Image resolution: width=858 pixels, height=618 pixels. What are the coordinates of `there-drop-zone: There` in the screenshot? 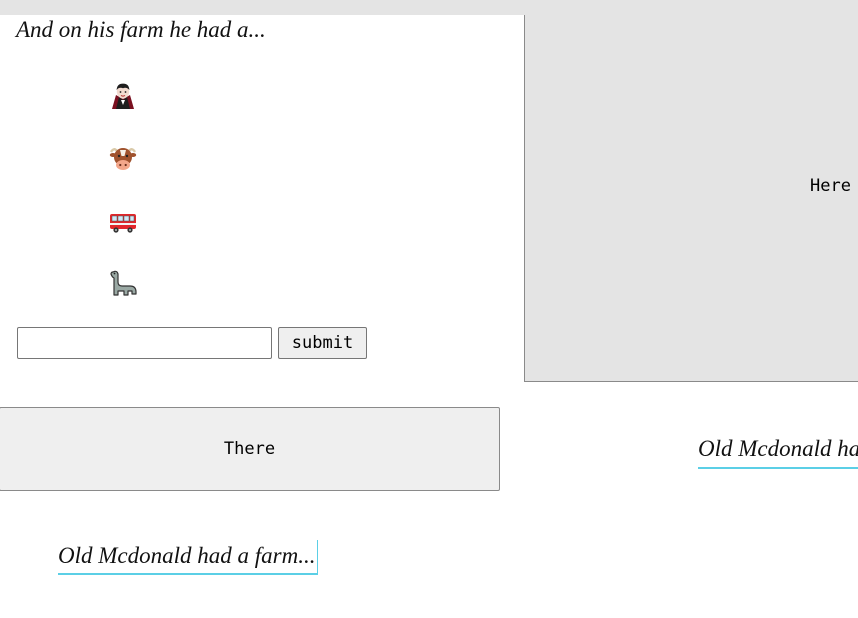 It's located at (250, 449).